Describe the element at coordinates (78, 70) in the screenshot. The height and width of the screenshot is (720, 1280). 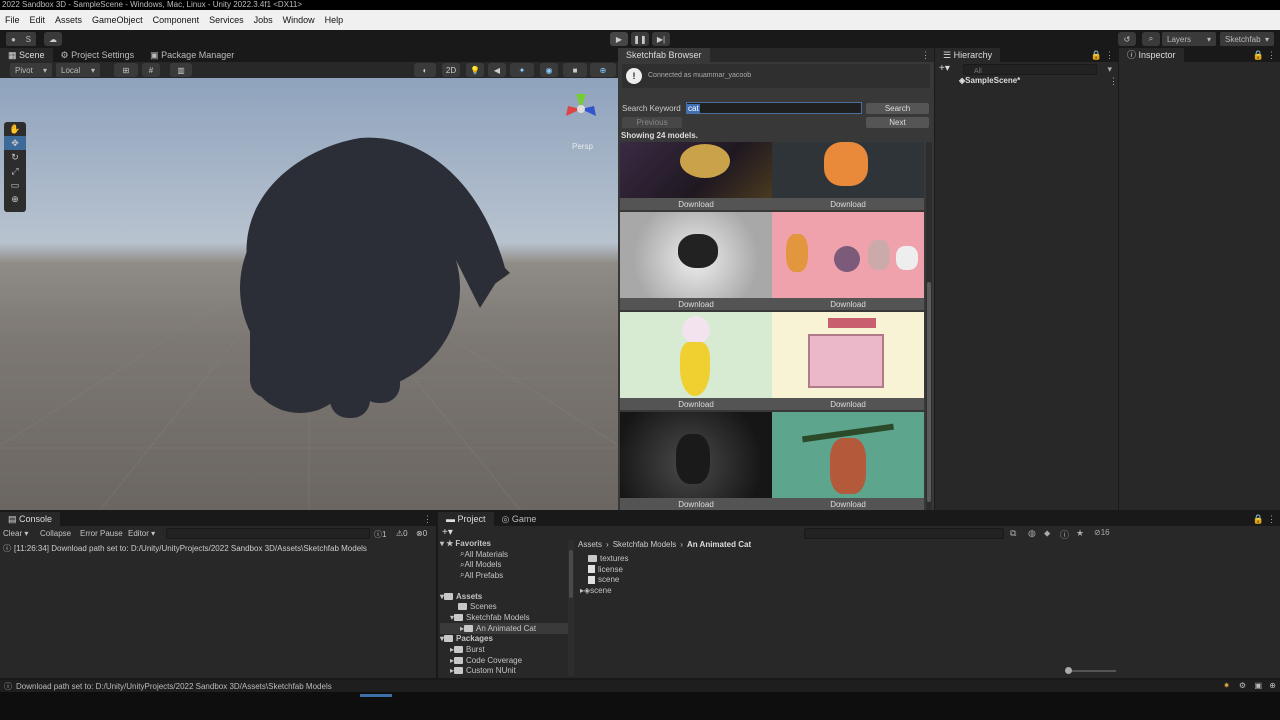
I see `local-dropdown: Local ▾` at that location.